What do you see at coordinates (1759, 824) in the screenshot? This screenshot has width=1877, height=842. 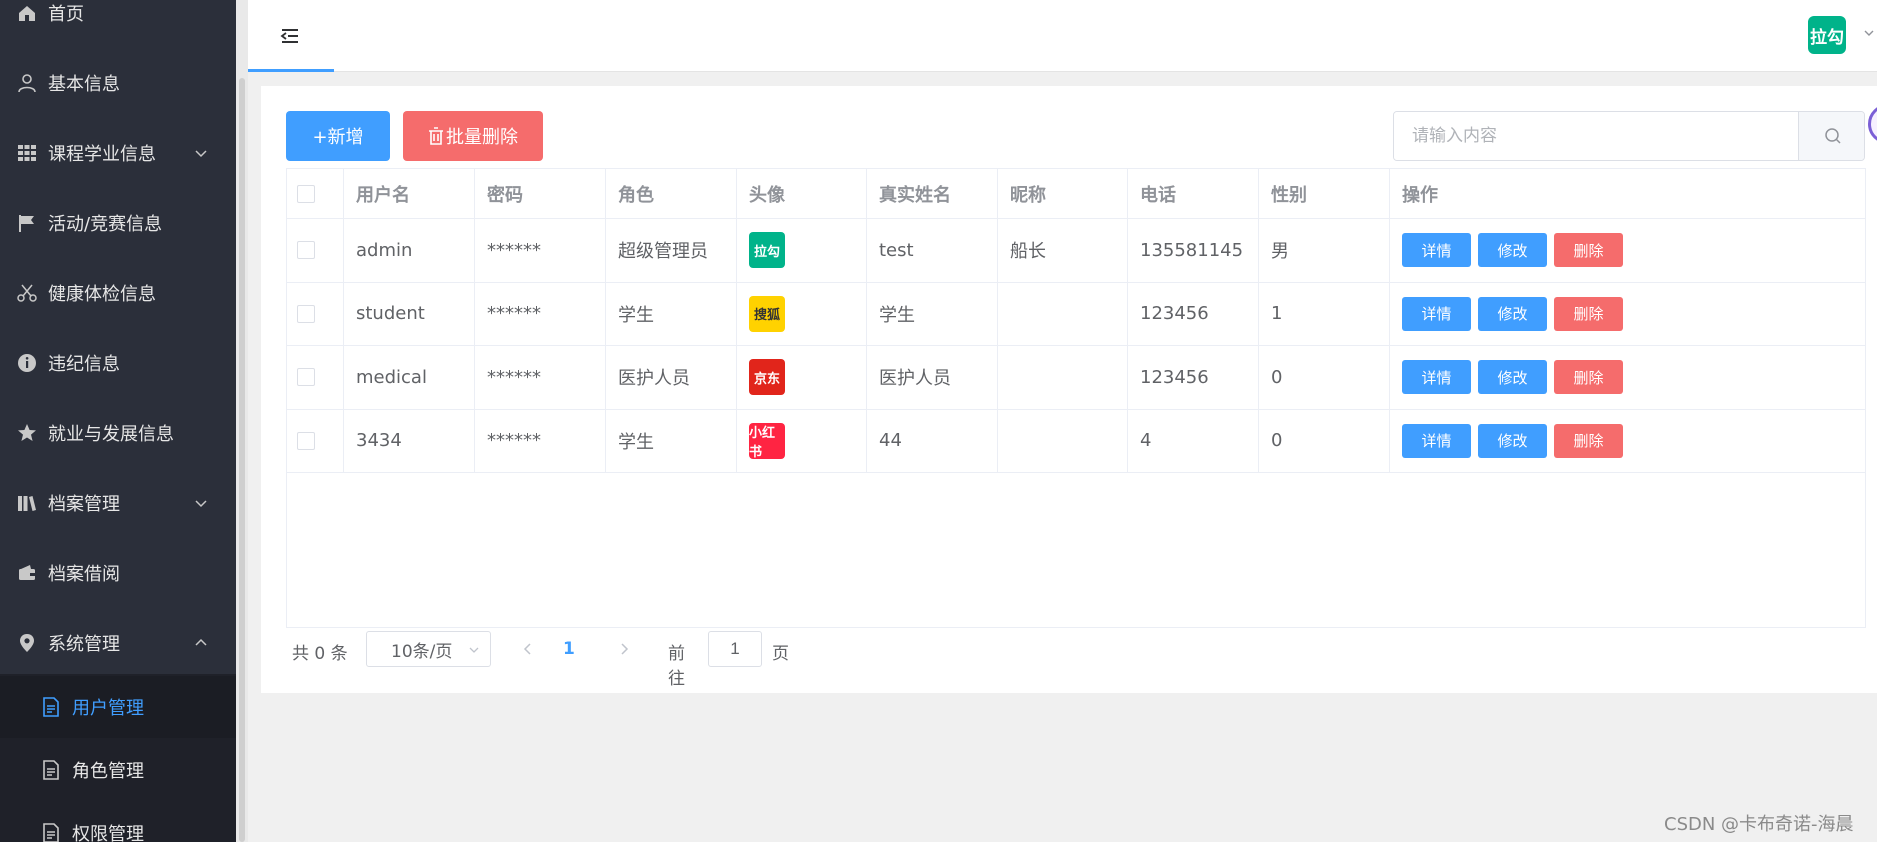 I see `watermark: CSDN @卡布奇诺-海晨` at bounding box center [1759, 824].